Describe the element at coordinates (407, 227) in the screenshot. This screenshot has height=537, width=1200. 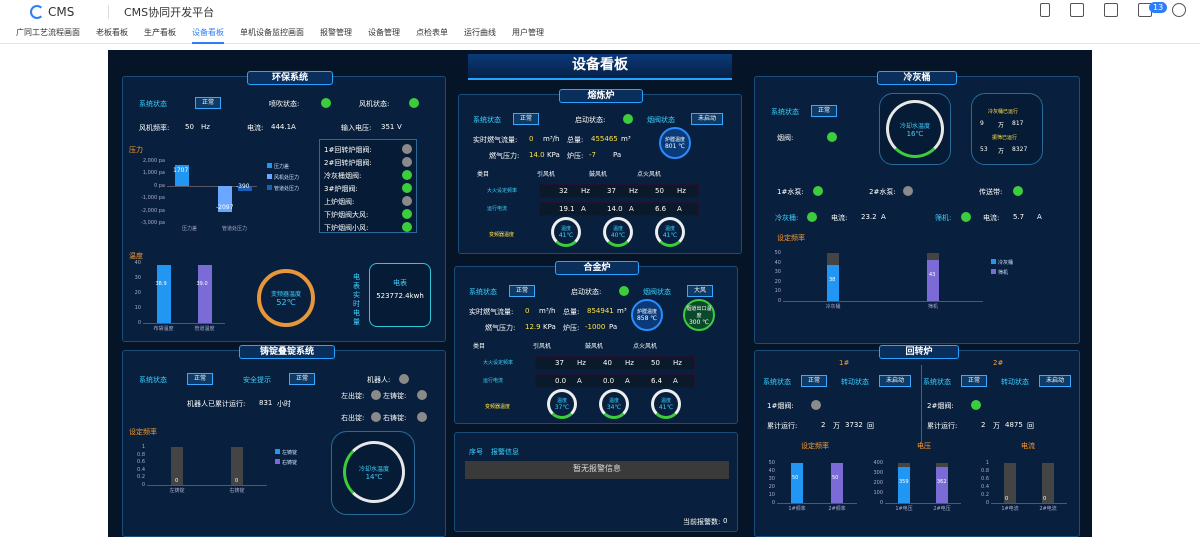
I see `valve-status-icon` at that location.